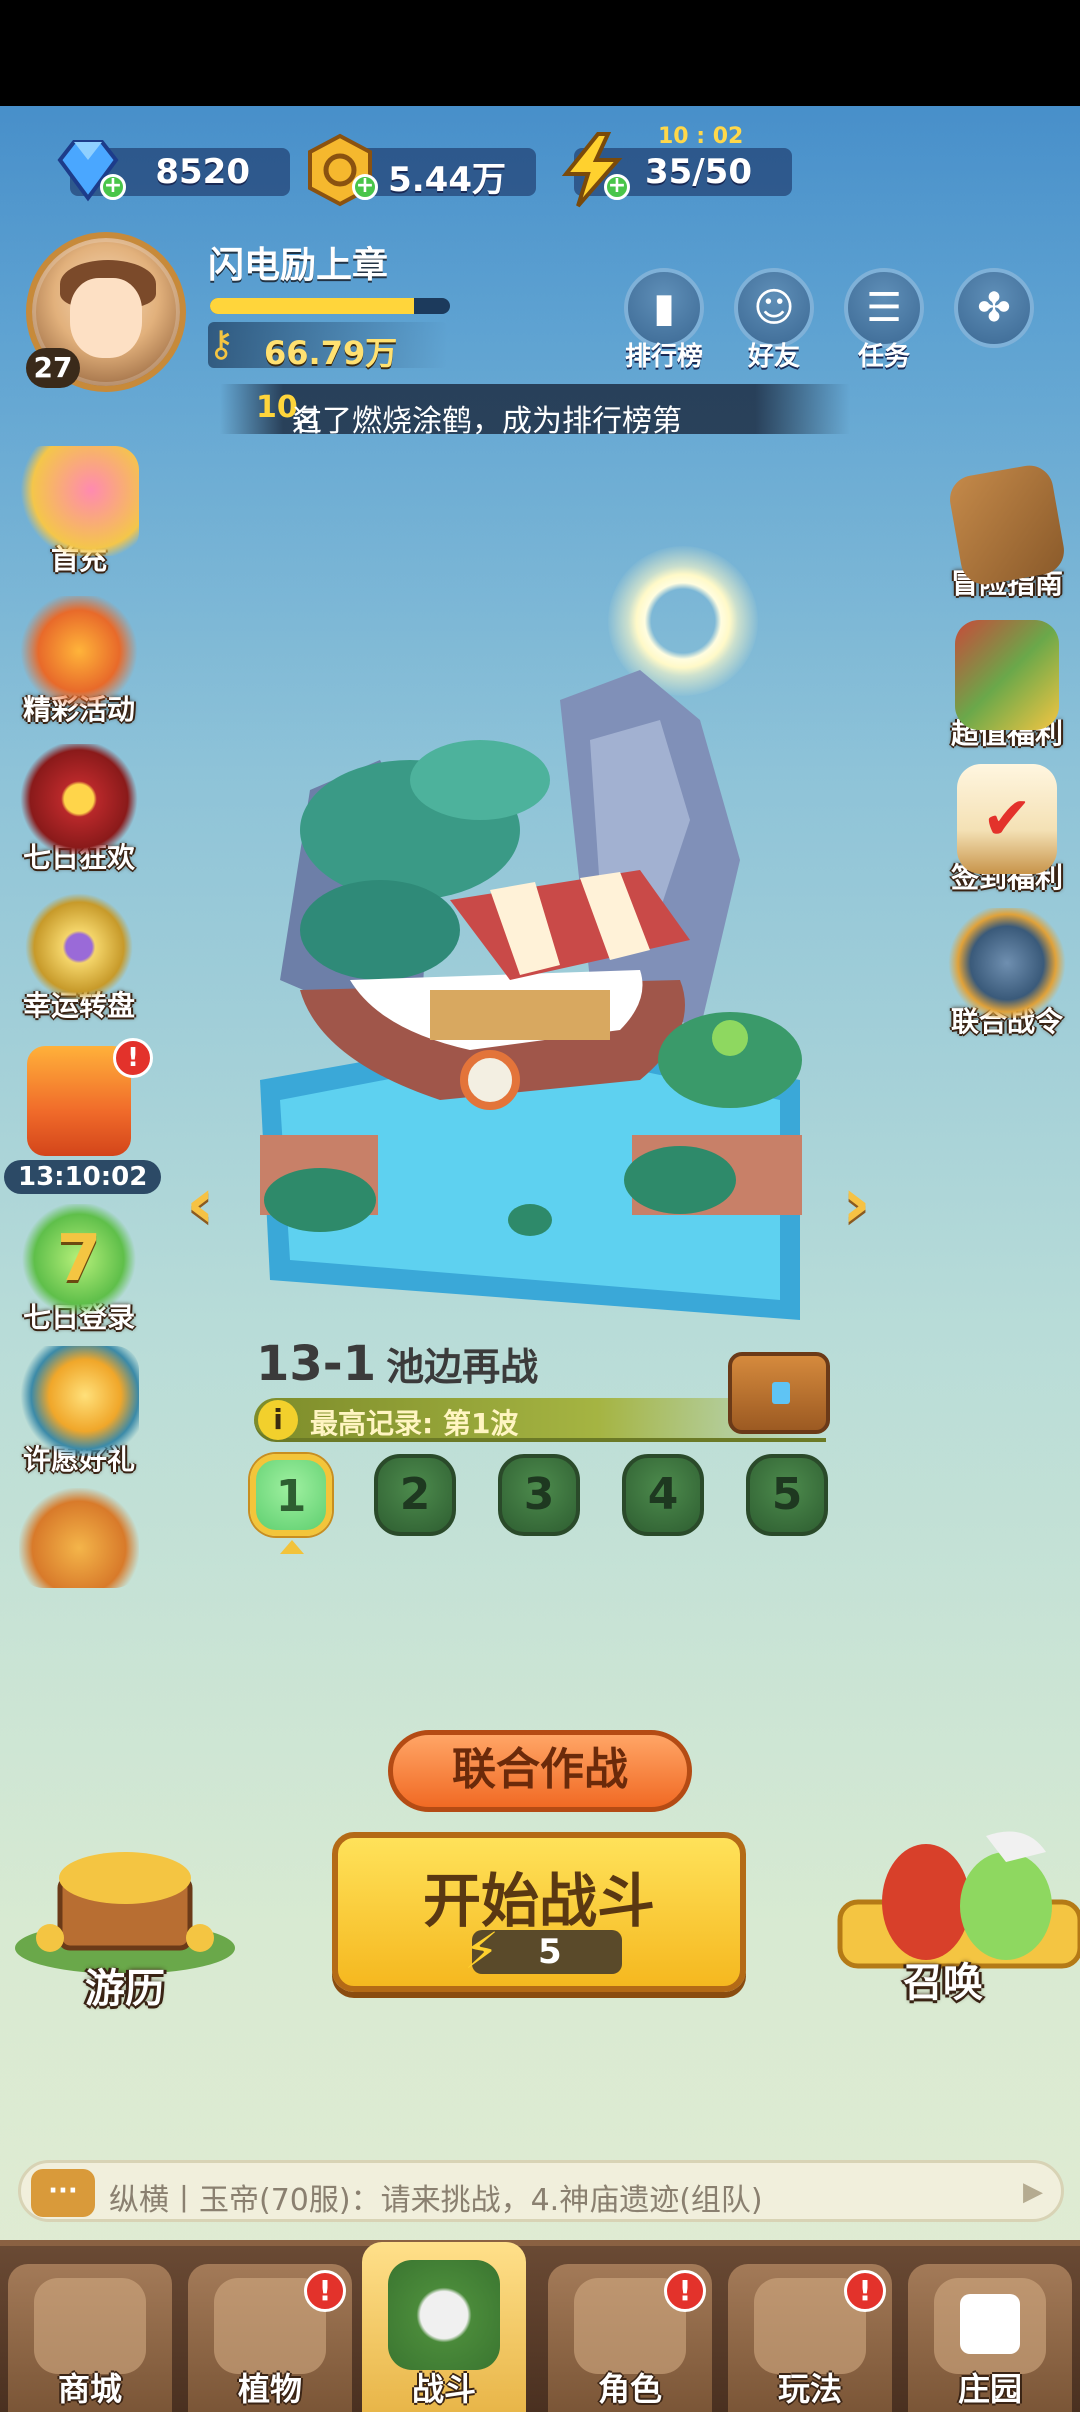 Image resolution: width=1080 pixels, height=2412 pixels. I want to click on energy-counter: + 35/50, so click(676, 170).